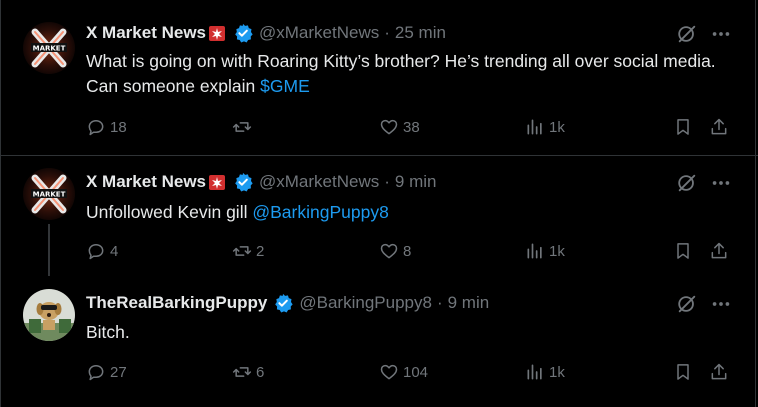  I want to click on reply-button: 4, so click(102, 251).